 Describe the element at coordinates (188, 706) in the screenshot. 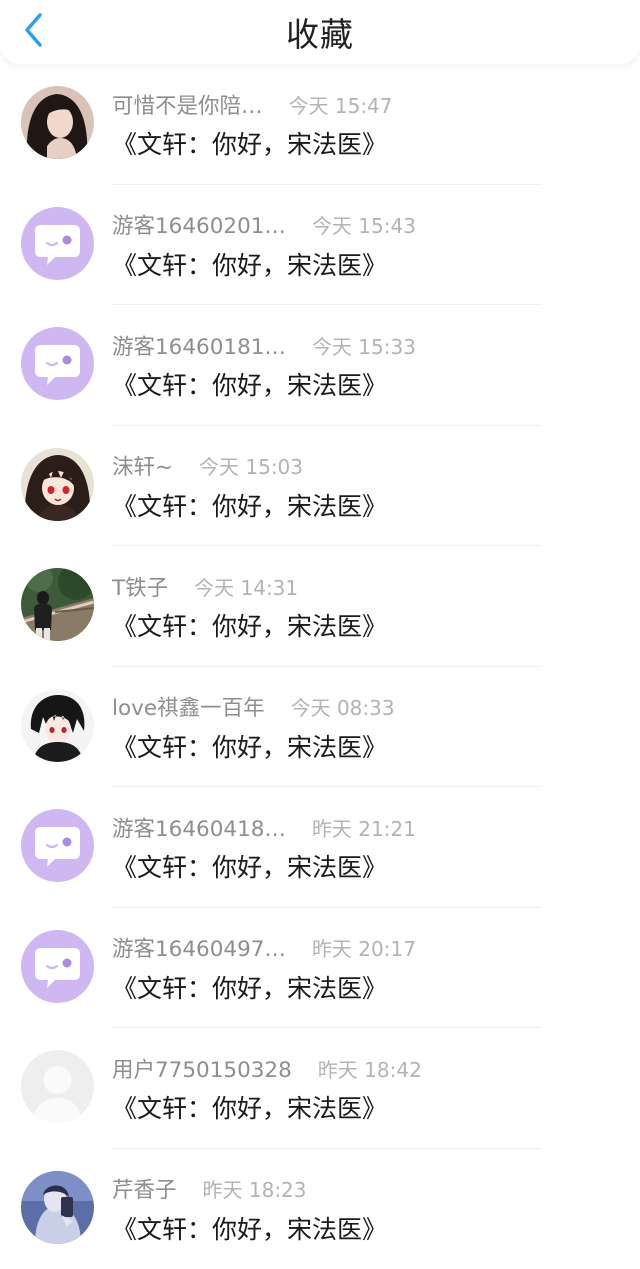

I see `user-name: love祺鑫一百年` at that location.